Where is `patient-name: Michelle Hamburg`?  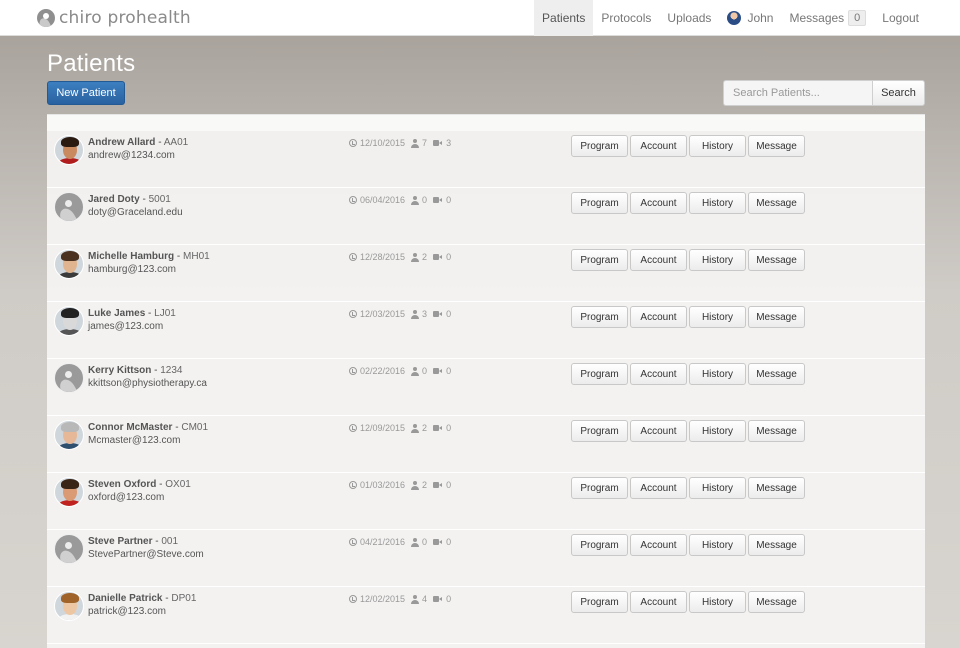
patient-name: Michelle Hamburg is located at coordinates (131, 256).